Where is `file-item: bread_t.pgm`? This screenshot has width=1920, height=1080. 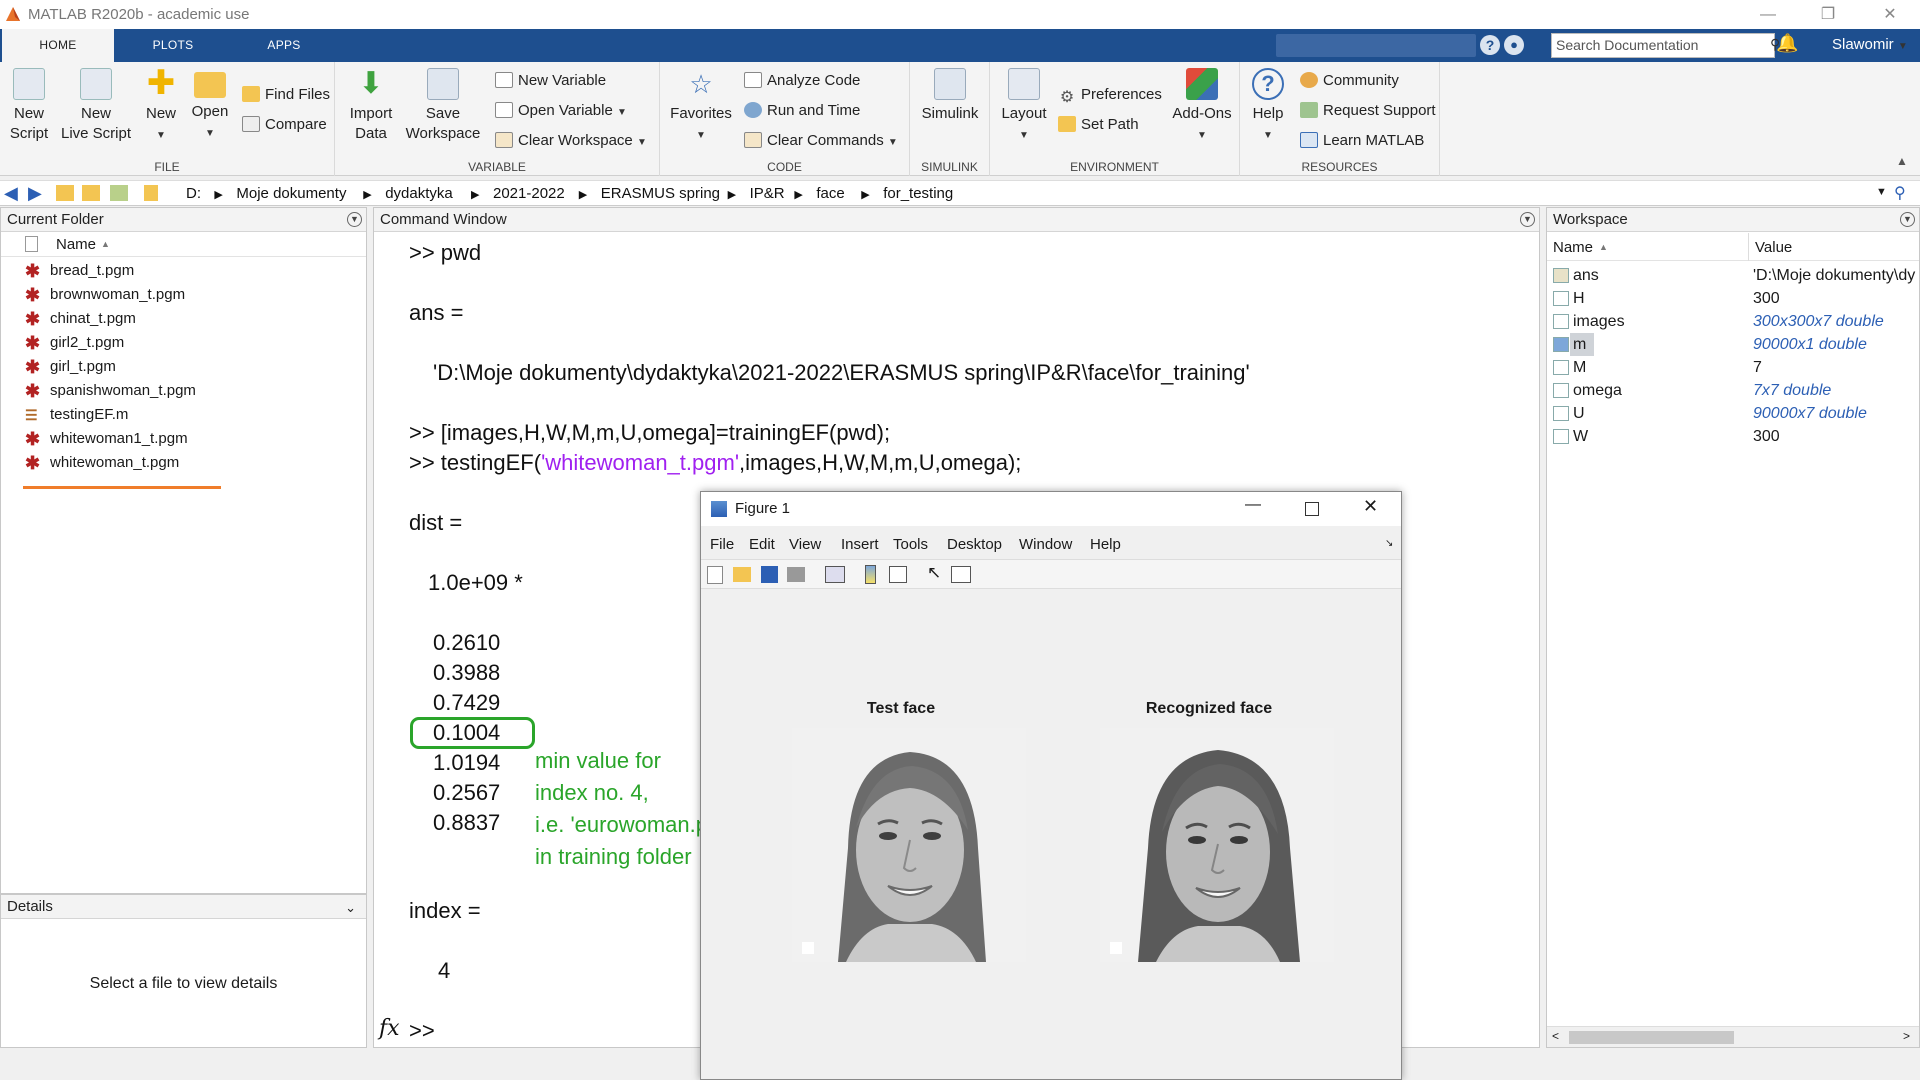
file-item: bread_t.pgm is located at coordinates (92, 271).